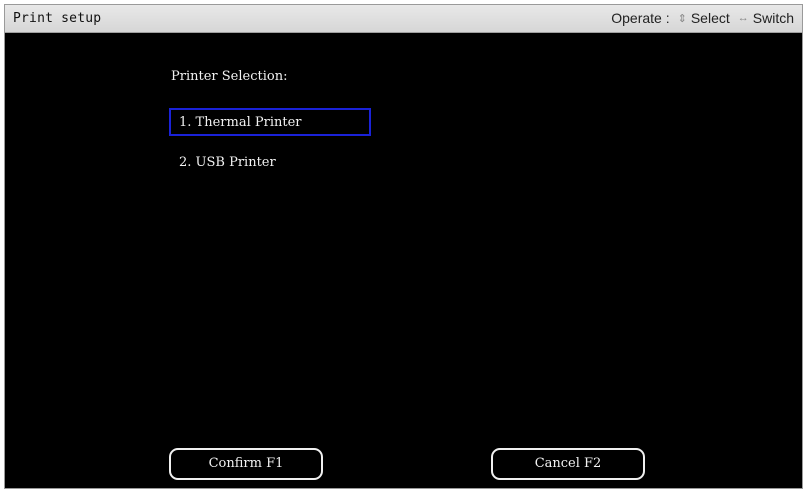  I want to click on select-hint-label: Select, so click(710, 18).